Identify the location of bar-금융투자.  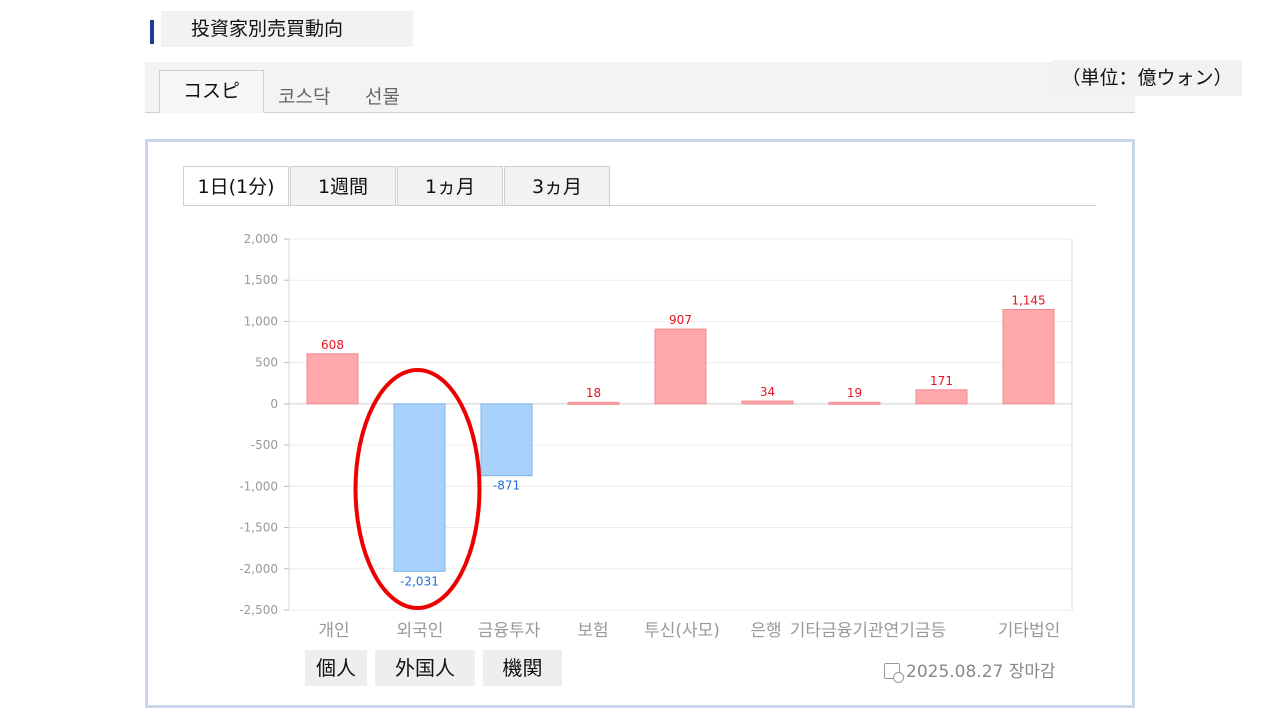
(506, 440).